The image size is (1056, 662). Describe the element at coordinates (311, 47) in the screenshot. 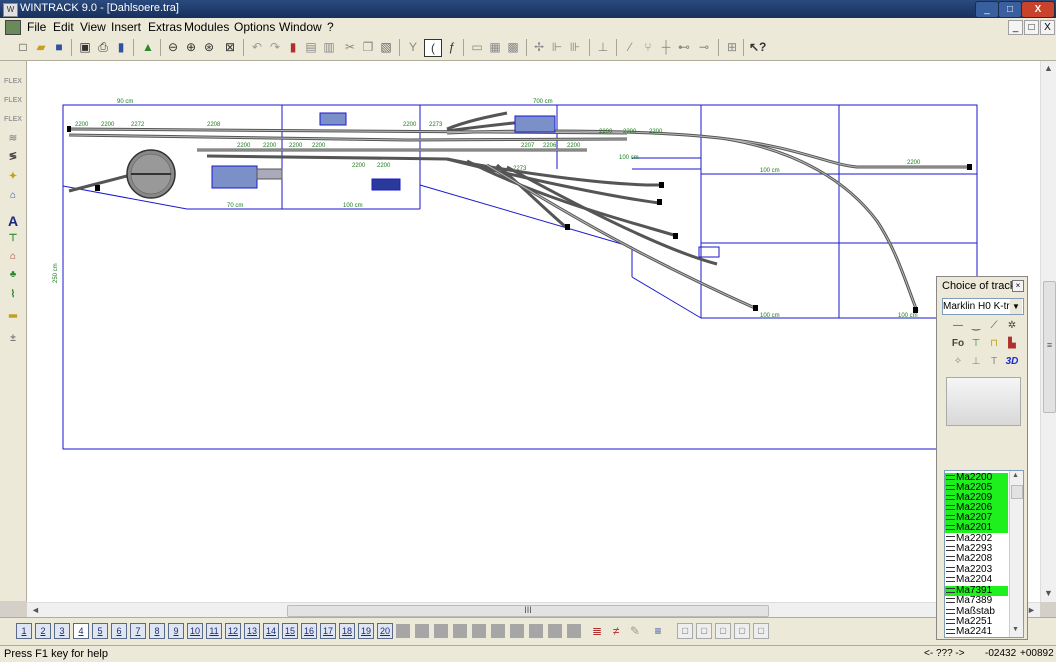

I see `copy-layer-icon: ▤` at that location.